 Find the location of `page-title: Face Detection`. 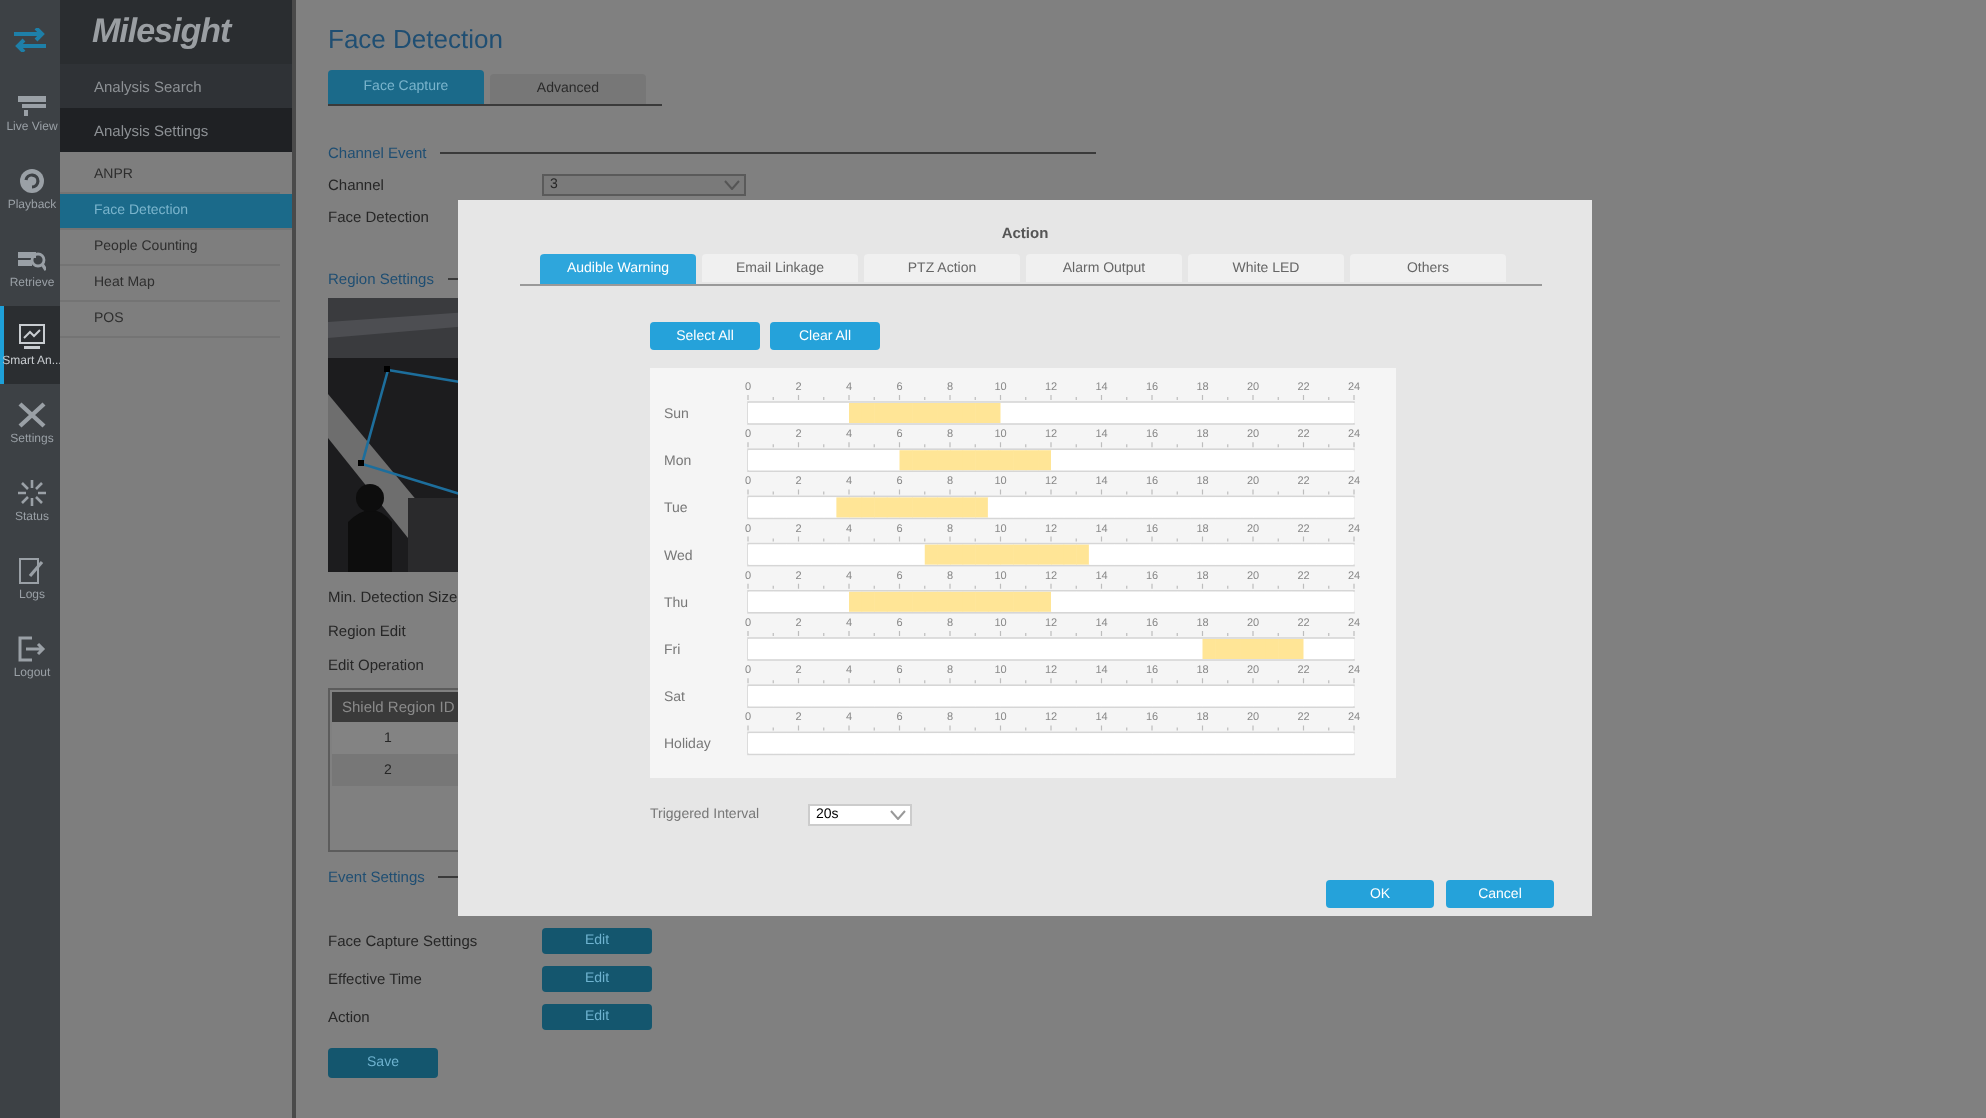

page-title: Face Detection is located at coordinates (415, 41).